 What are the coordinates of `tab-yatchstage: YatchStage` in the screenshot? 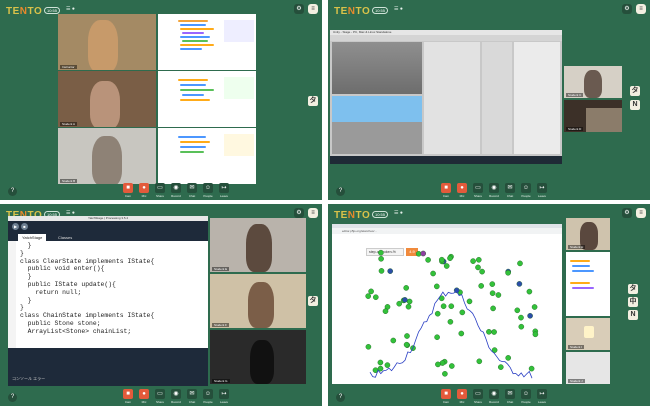 It's located at (32, 237).